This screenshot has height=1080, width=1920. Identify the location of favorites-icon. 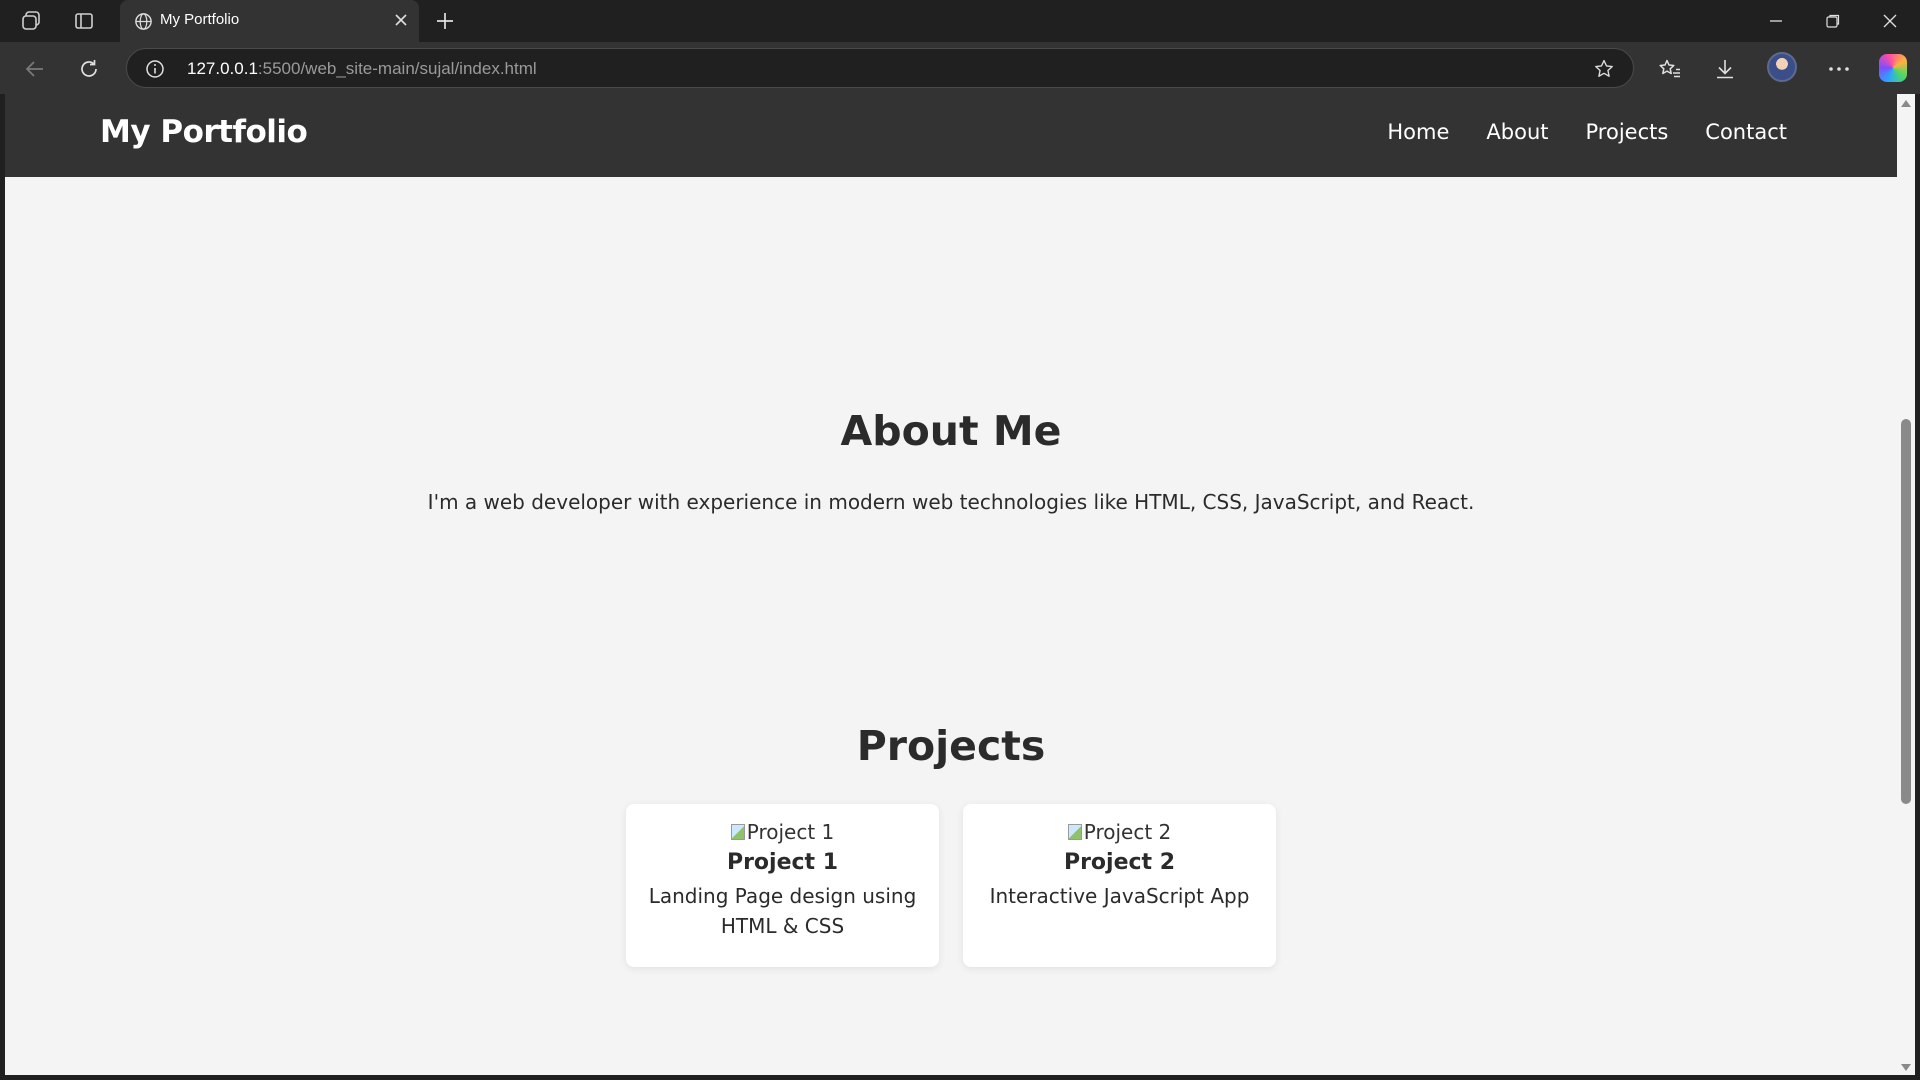
(1670, 69).